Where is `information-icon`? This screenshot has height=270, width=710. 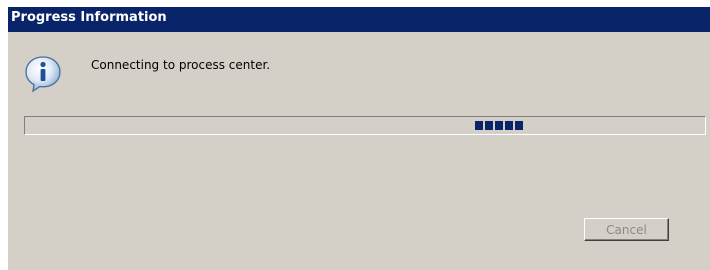
information-icon is located at coordinates (43, 74).